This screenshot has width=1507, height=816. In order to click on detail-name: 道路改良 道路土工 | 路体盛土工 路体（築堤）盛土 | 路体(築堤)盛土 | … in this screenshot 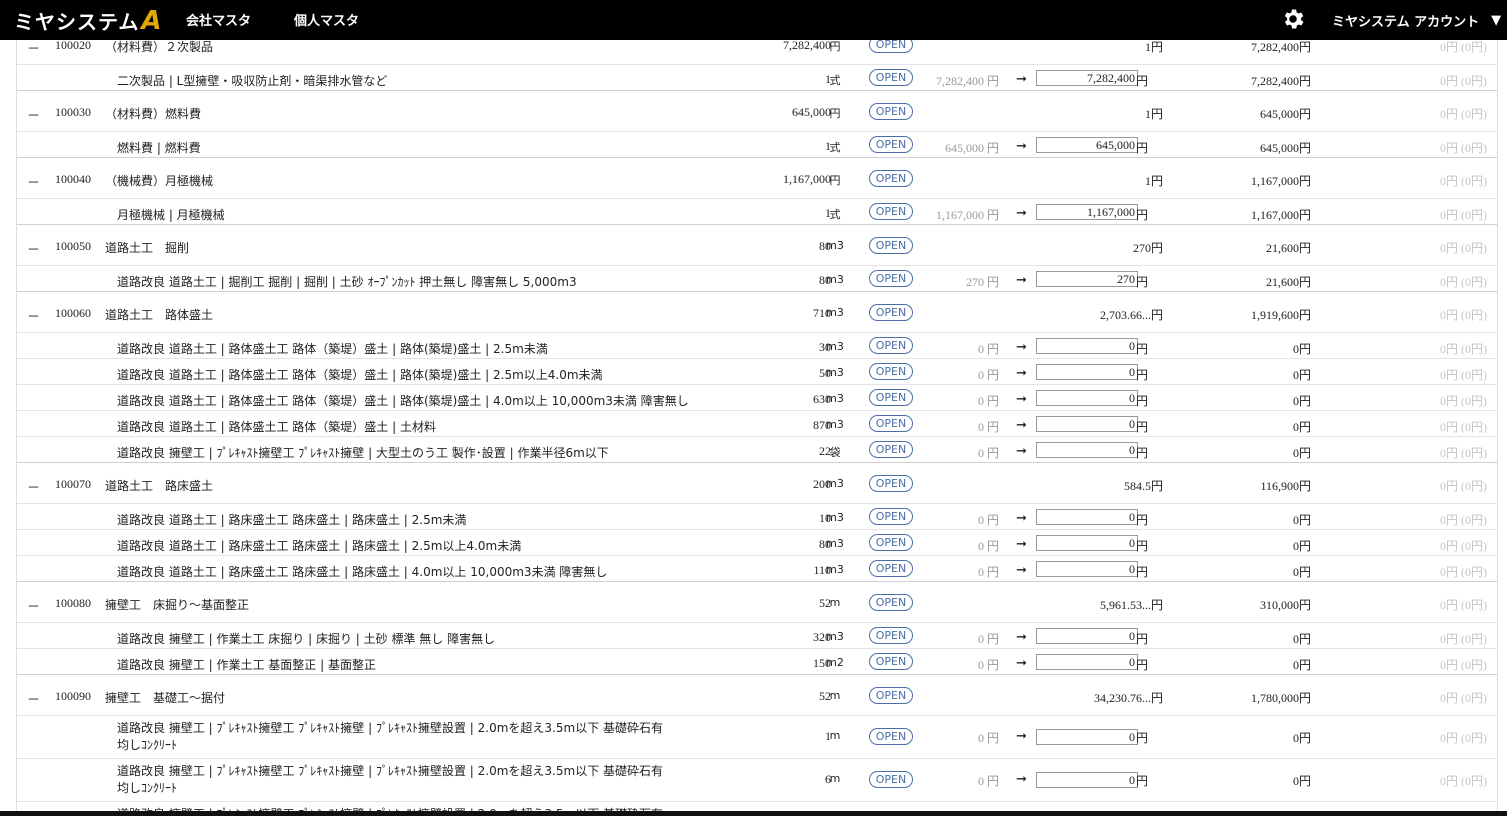, I will do `click(403, 401)`.